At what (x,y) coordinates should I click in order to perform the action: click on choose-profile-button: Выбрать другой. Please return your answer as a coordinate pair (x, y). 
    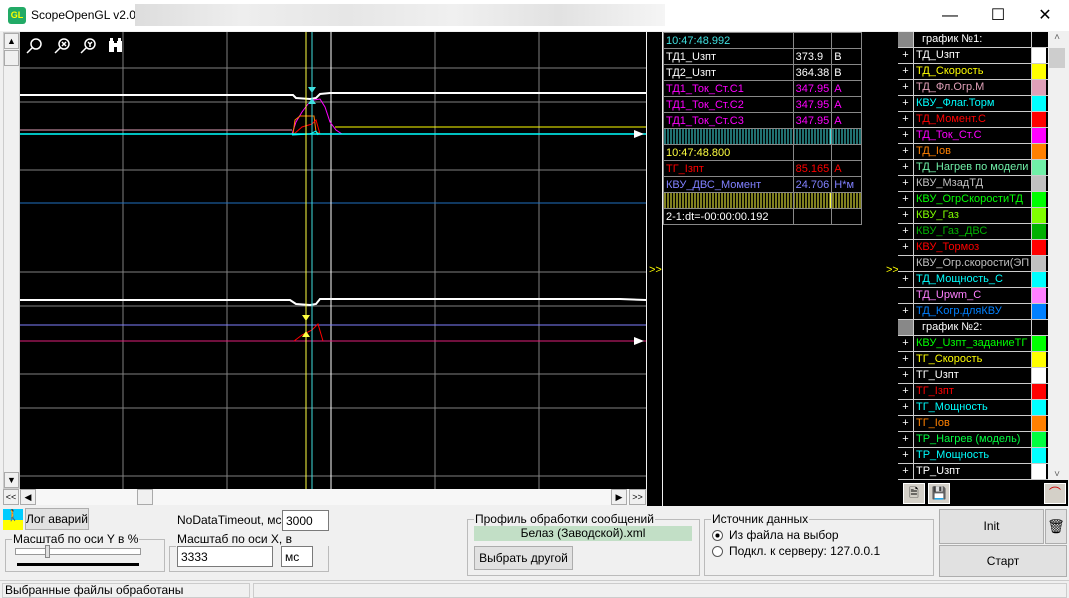
    Looking at the image, I should click on (523, 558).